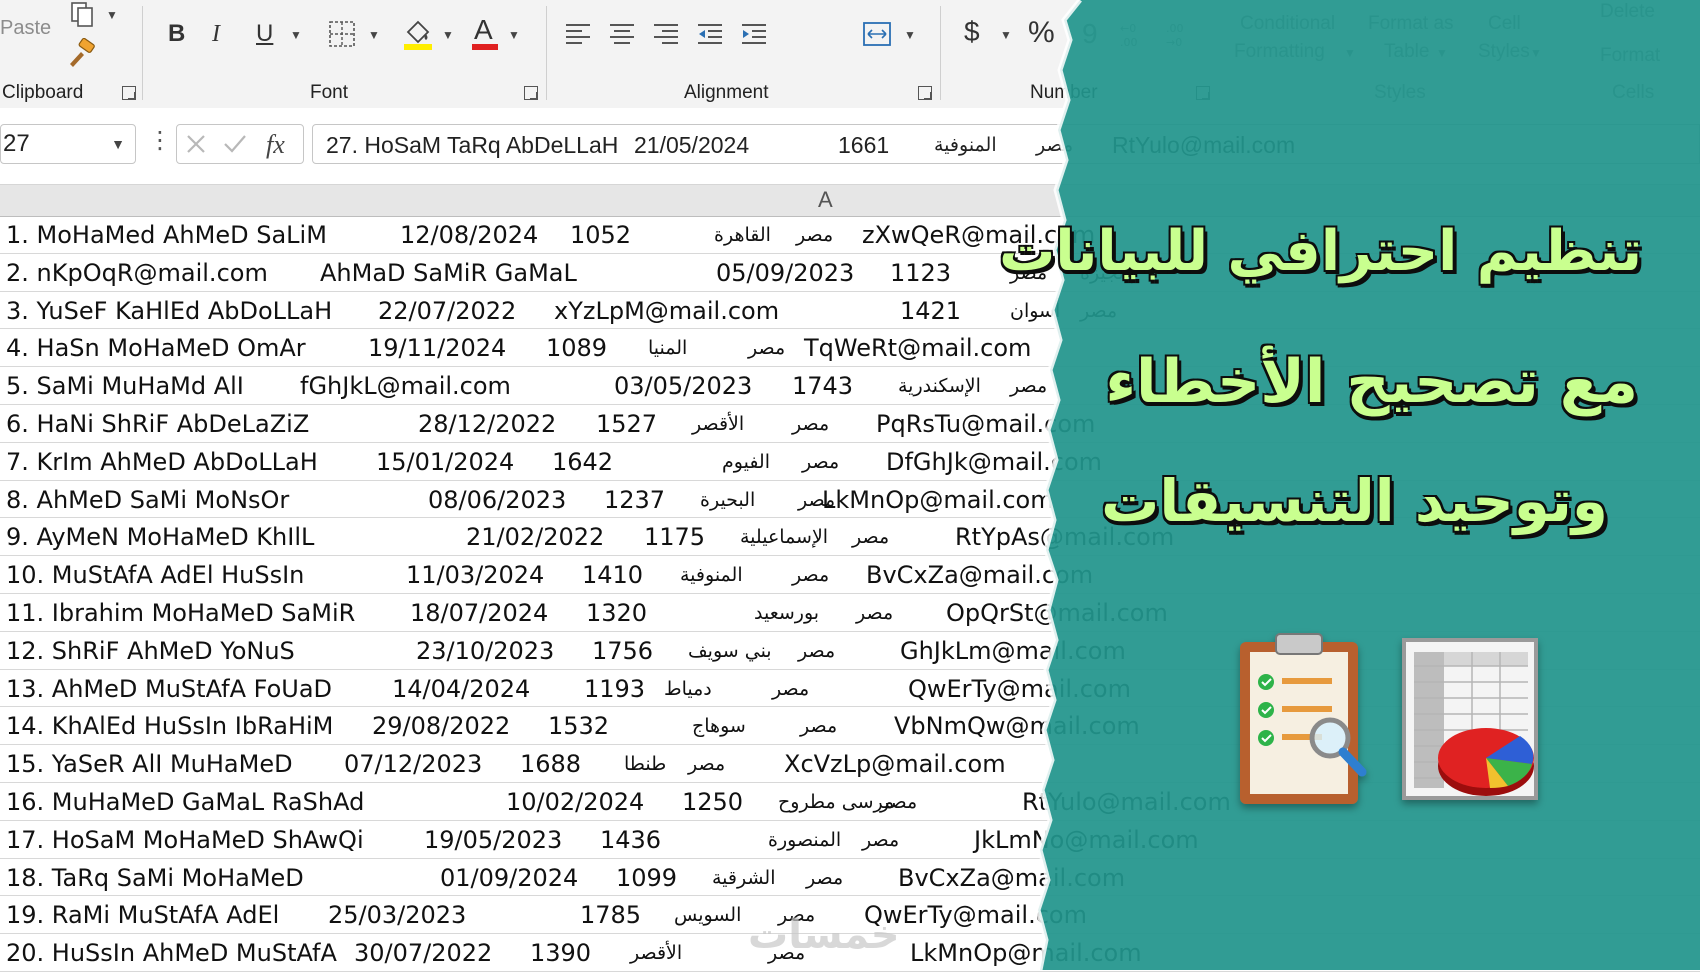 Image resolution: width=1700 pixels, height=972 pixels. I want to click on row-date: 12/08/2024, so click(469, 235).